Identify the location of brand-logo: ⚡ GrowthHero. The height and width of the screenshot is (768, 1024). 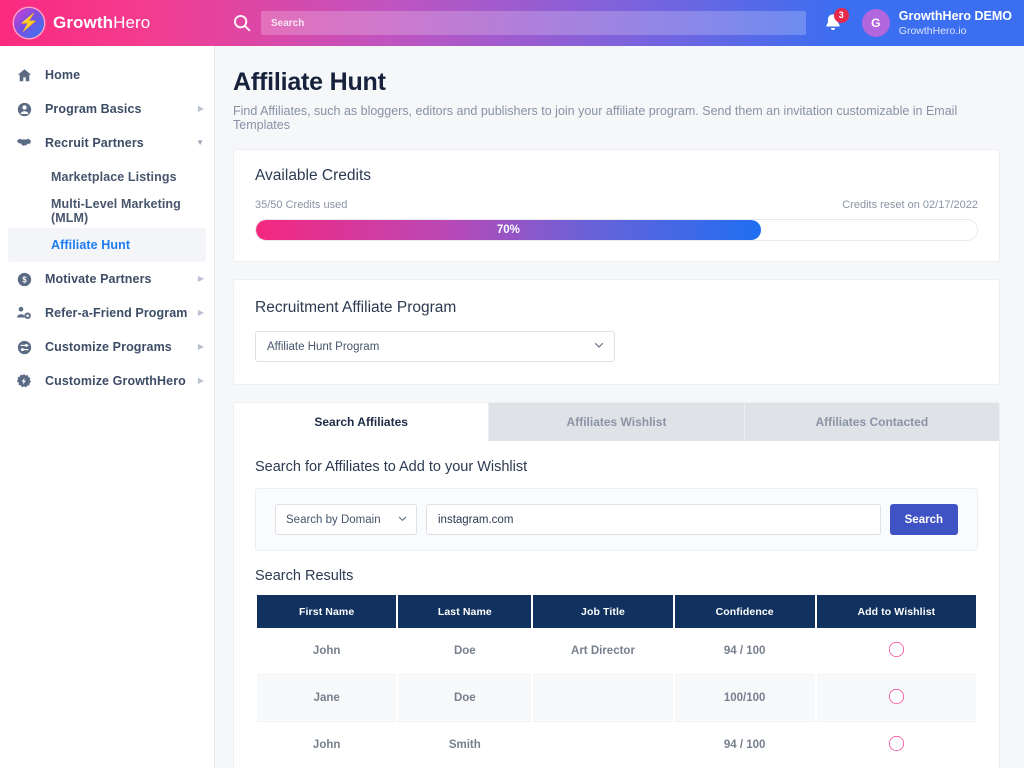
(107, 23).